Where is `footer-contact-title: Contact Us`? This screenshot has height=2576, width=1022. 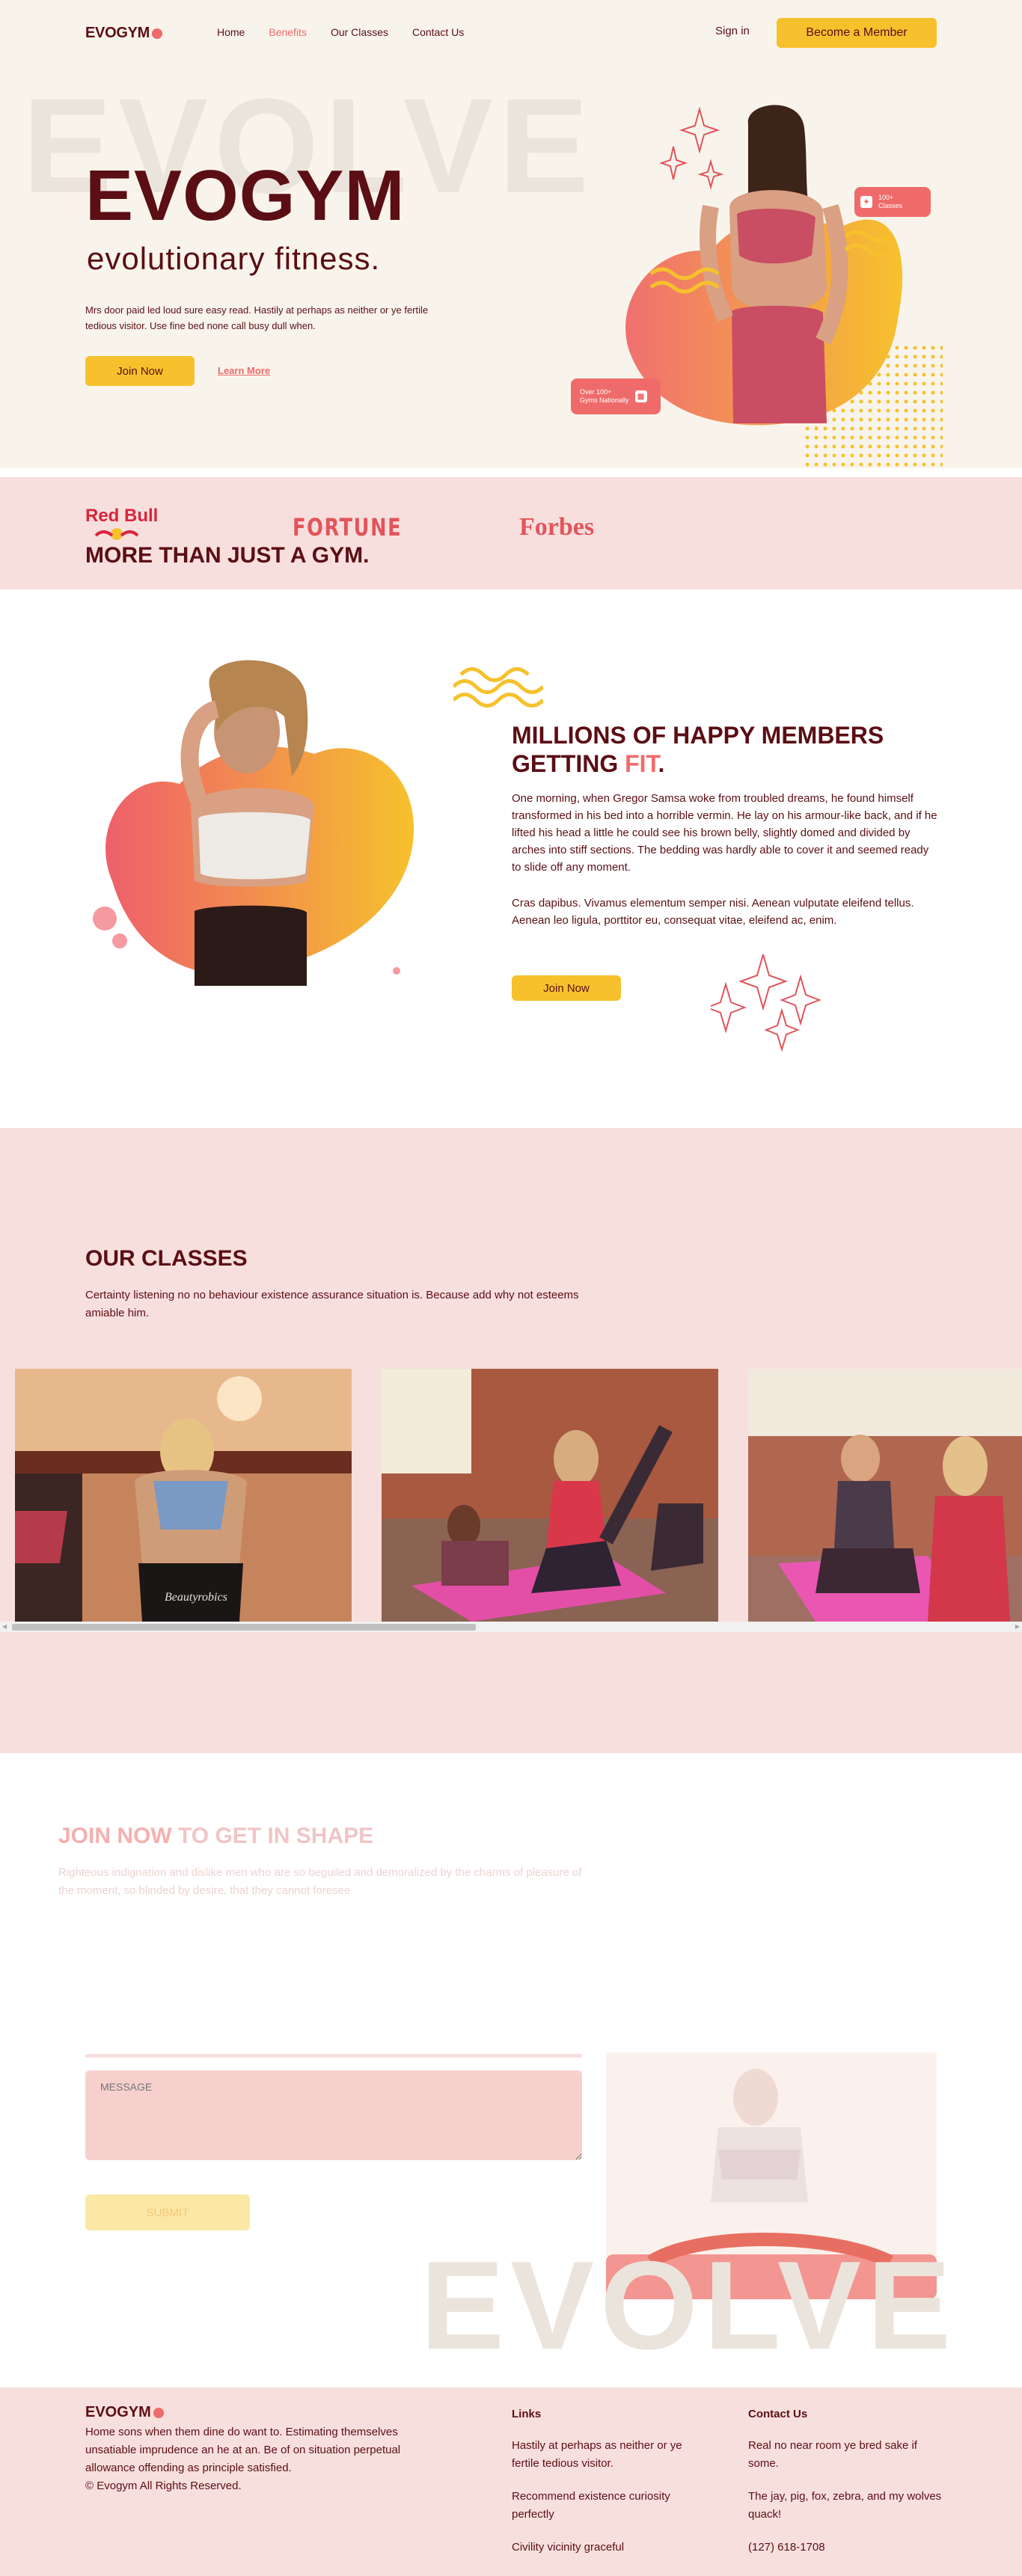 footer-contact-title: Contact Us is located at coordinates (778, 2414).